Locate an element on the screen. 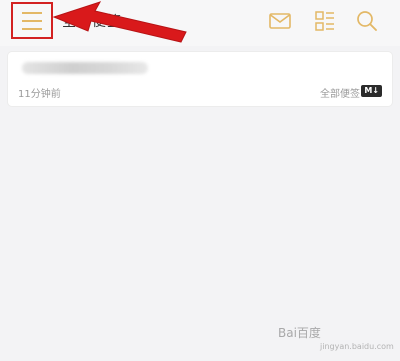 This screenshot has height=361, width=400. search-icon is located at coordinates (367, 21).